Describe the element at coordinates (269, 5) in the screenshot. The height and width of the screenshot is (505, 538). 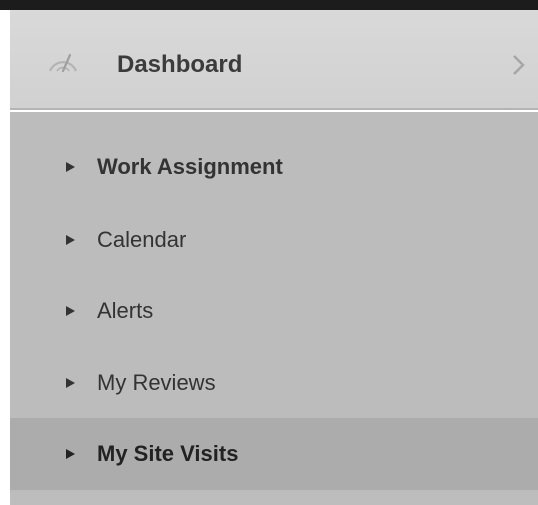
I see `top-border` at that location.